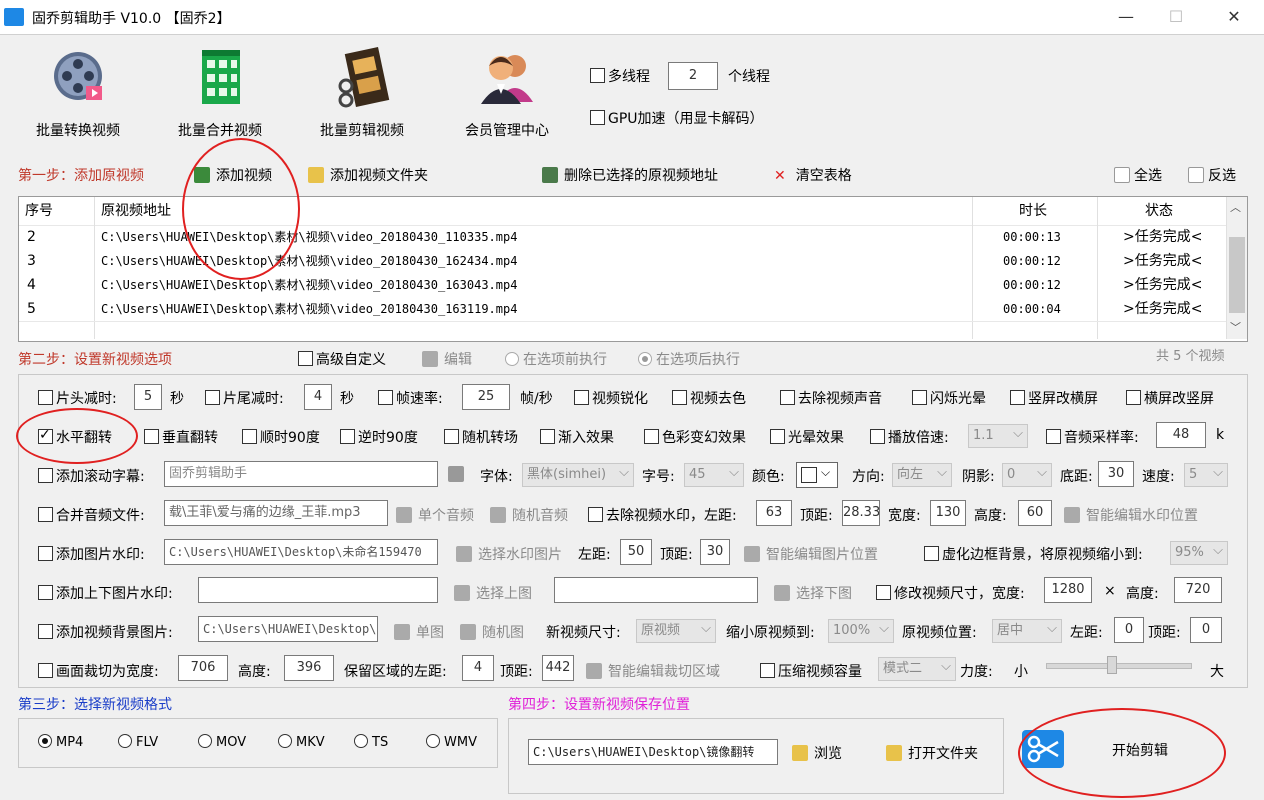 The height and width of the screenshot is (800, 1264). Describe the element at coordinates (1206, 475) in the screenshot. I see `scroll-speed-dropdown: 5` at that location.